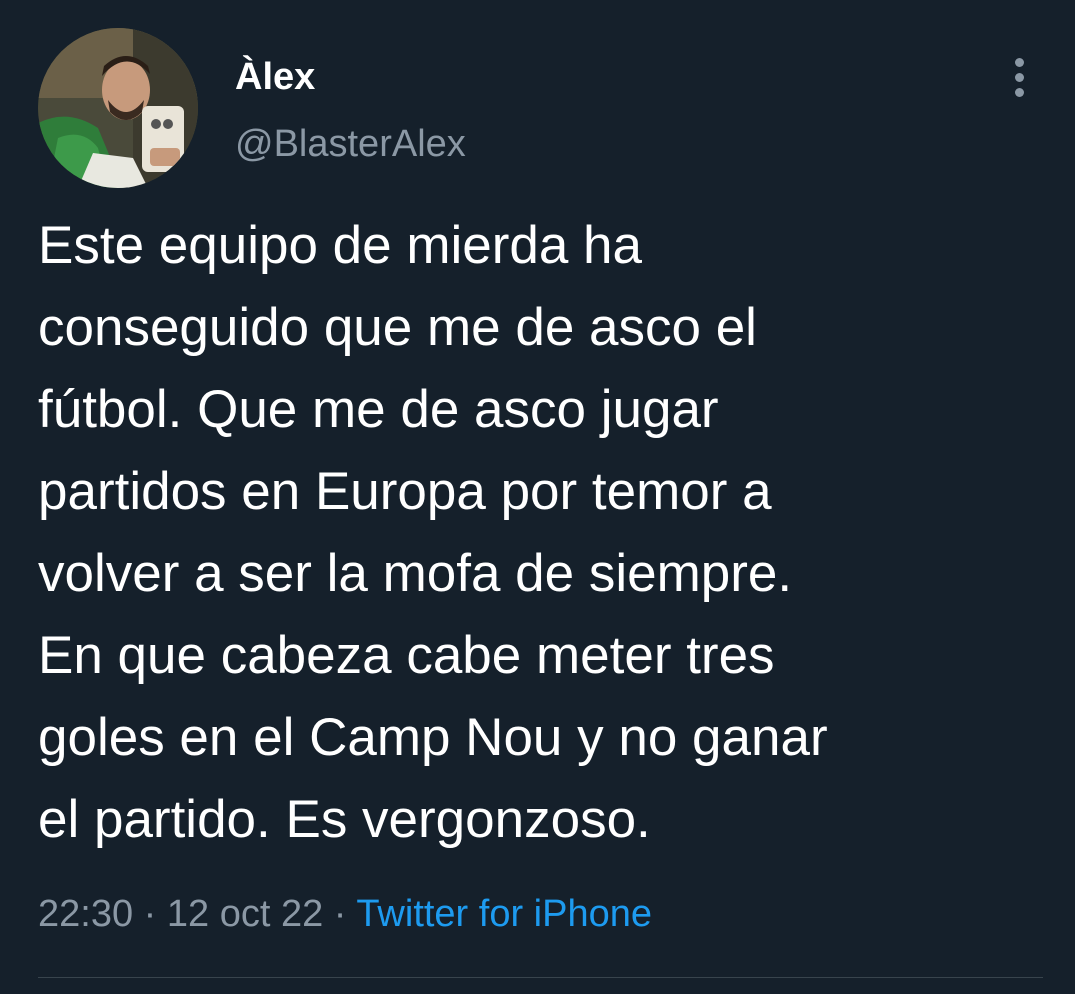  What do you see at coordinates (85, 914) in the screenshot?
I see `tweet-time: 22:30` at bounding box center [85, 914].